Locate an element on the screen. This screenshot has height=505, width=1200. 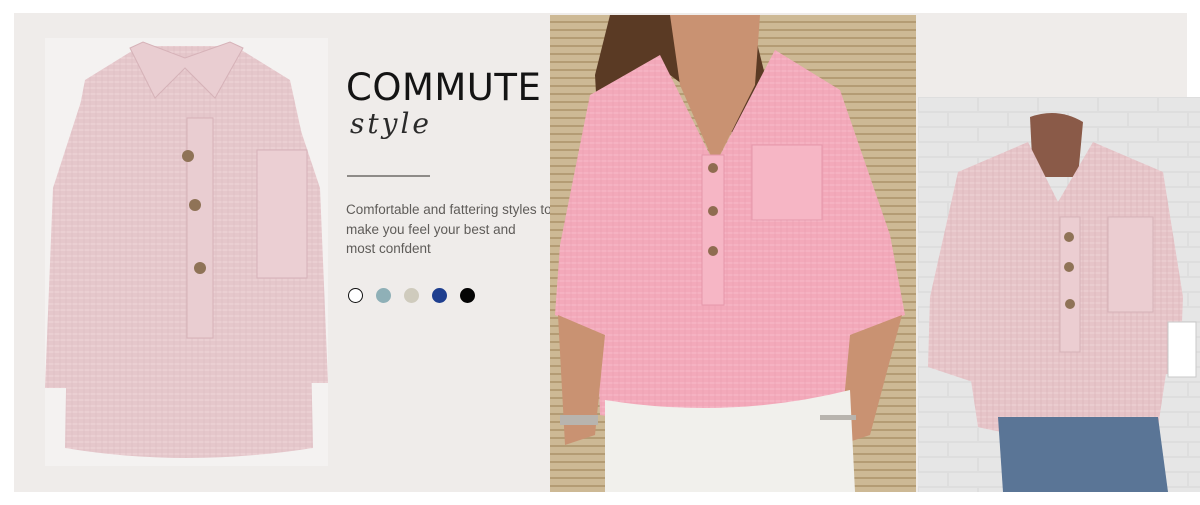
swatch-navy is located at coordinates (439, 295).